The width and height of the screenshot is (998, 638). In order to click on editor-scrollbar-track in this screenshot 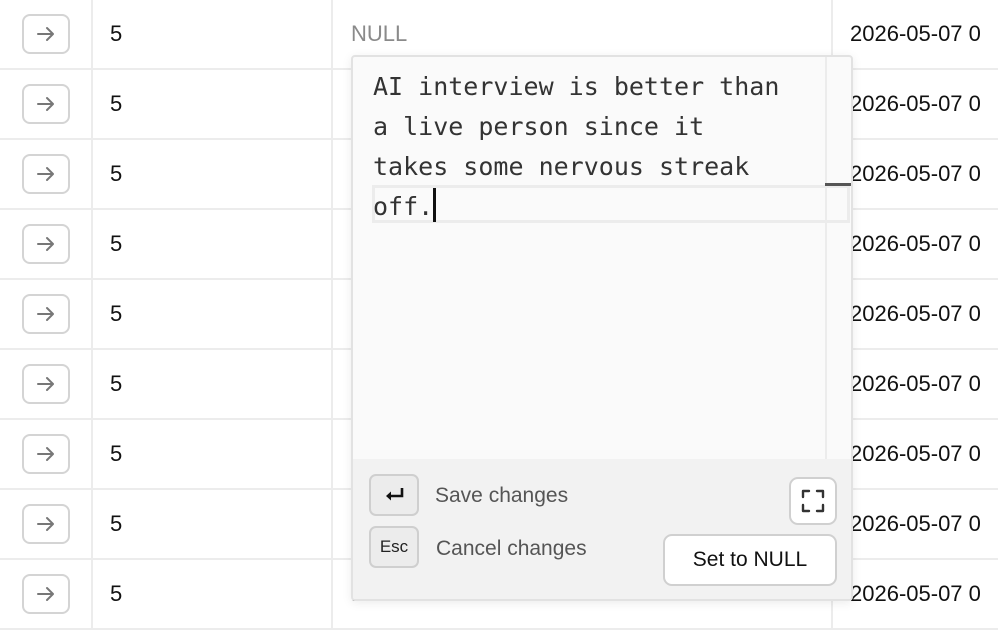, I will do `click(826, 258)`.